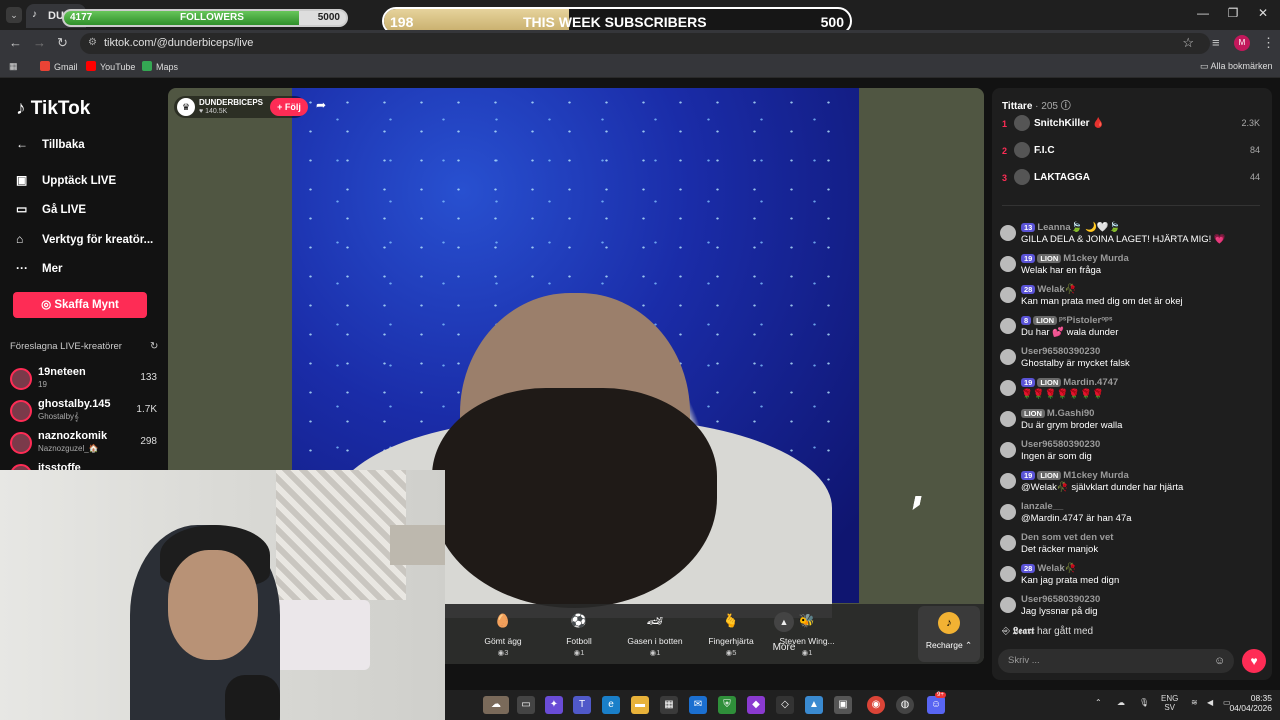 This screenshot has height=720, width=1280. Describe the element at coordinates (579, 633) in the screenshot. I see `gift-item: ⚽ Fotboll ◉1` at that location.